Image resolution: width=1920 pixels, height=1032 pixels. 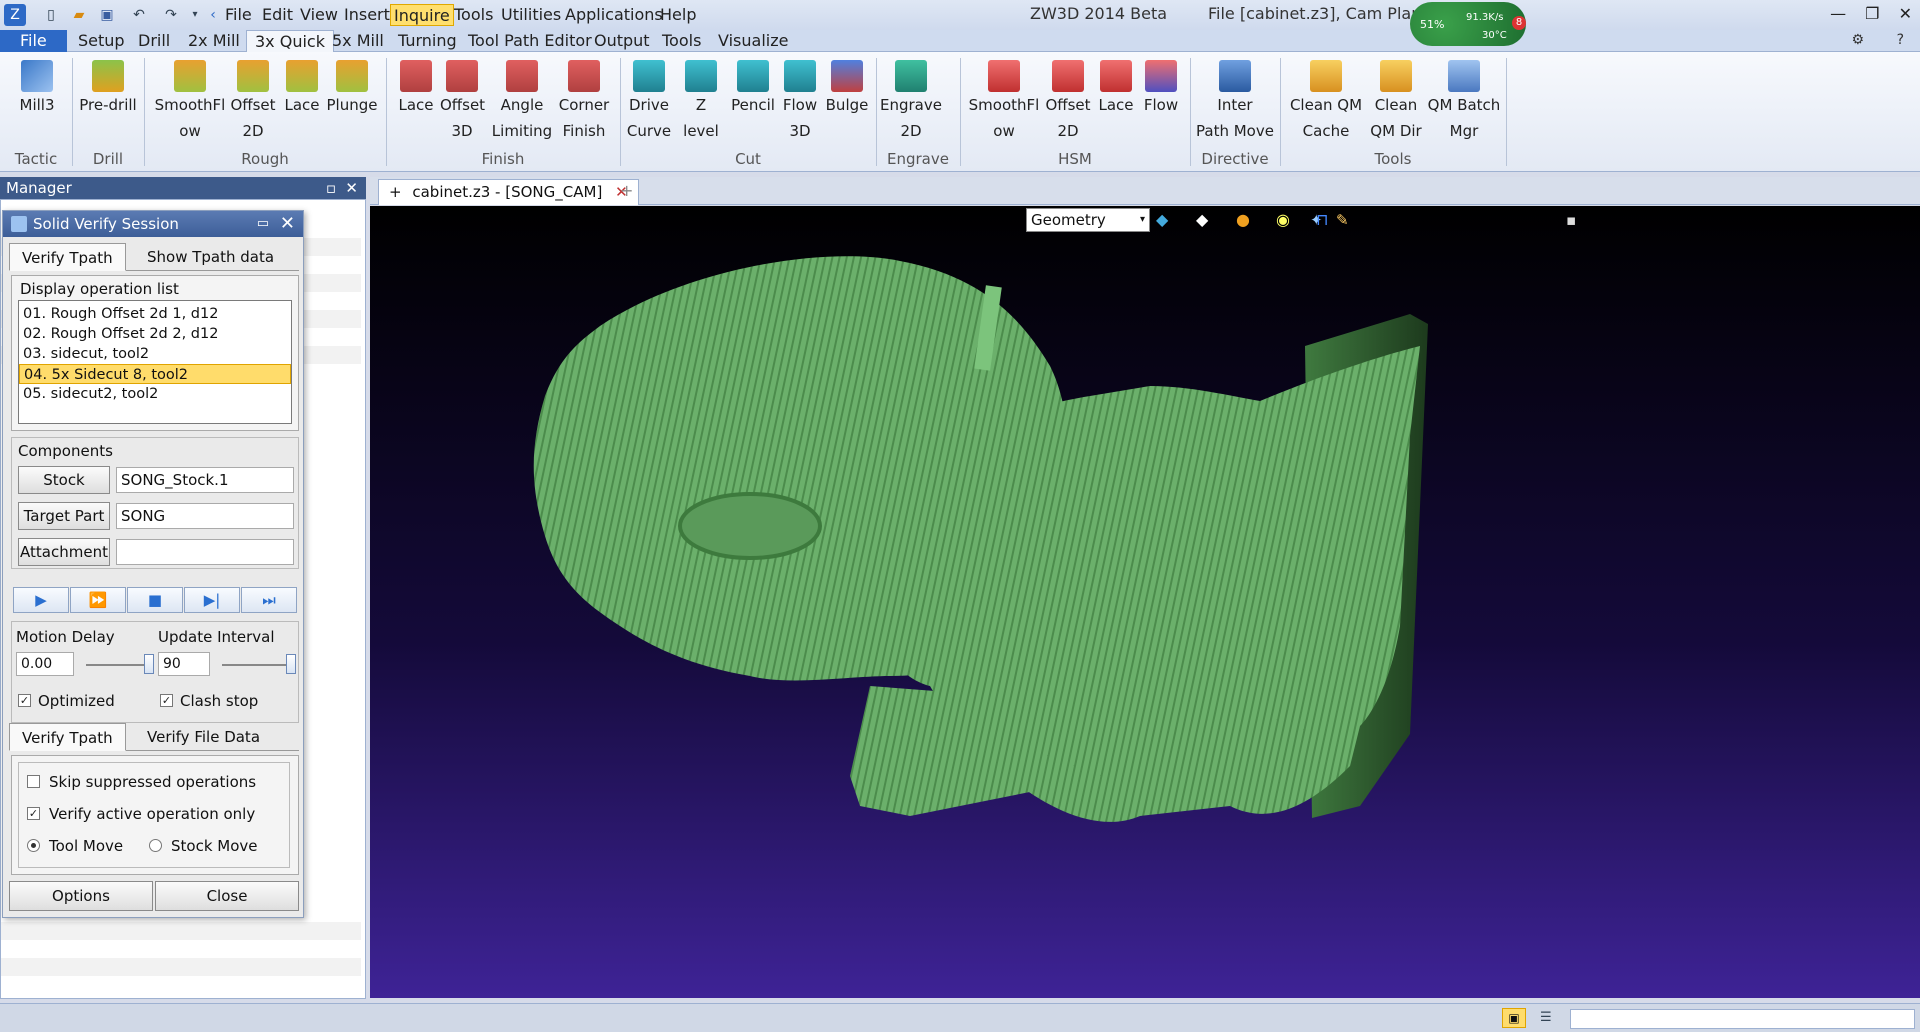 What do you see at coordinates (101, 41) in the screenshot?
I see `tab-setup: Setup` at bounding box center [101, 41].